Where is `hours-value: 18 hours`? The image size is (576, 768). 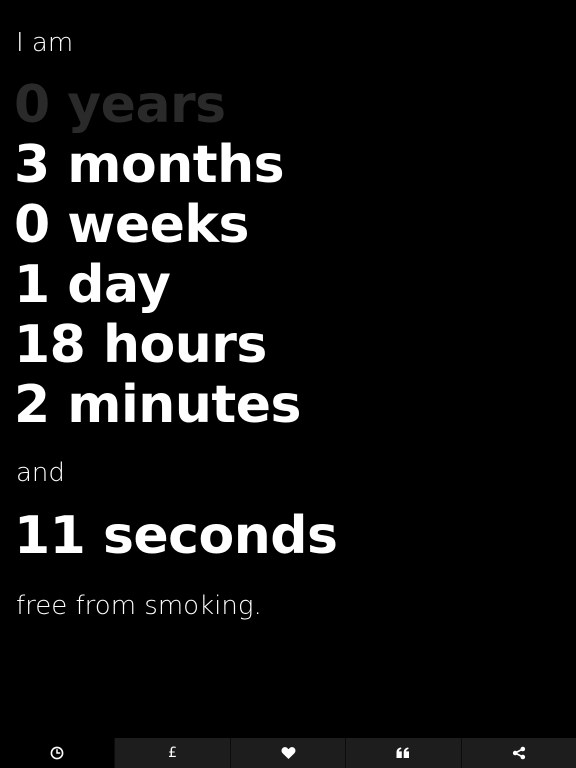
hours-value: 18 hours is located at coordinates (140, 345).